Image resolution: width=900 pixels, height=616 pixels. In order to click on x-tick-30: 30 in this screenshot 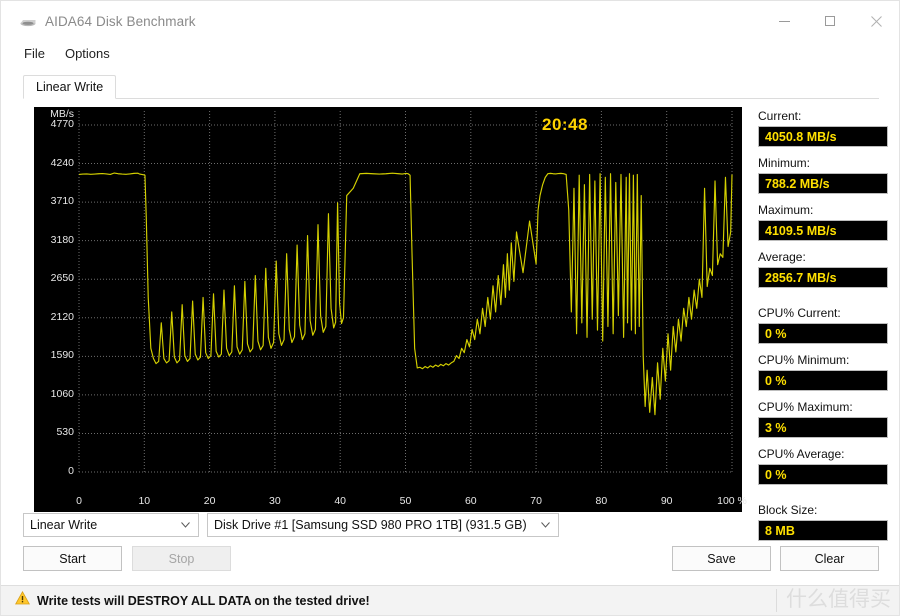, I will do `click(275, 501)`.